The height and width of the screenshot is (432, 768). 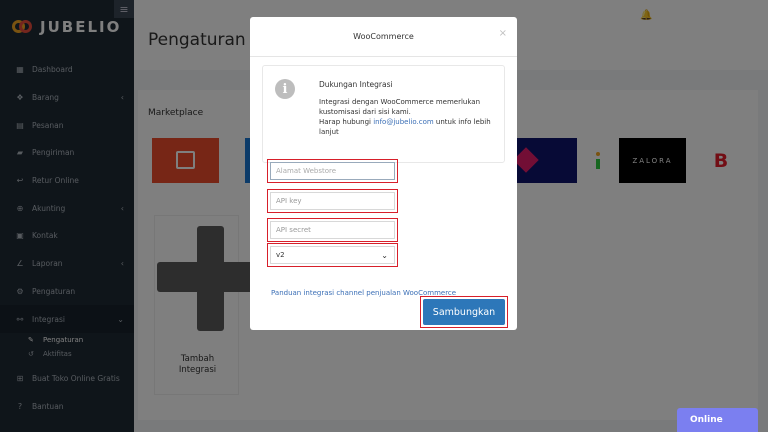 I want to click on store-address-input: Alamat Webstore, so click(x=332, y=171).